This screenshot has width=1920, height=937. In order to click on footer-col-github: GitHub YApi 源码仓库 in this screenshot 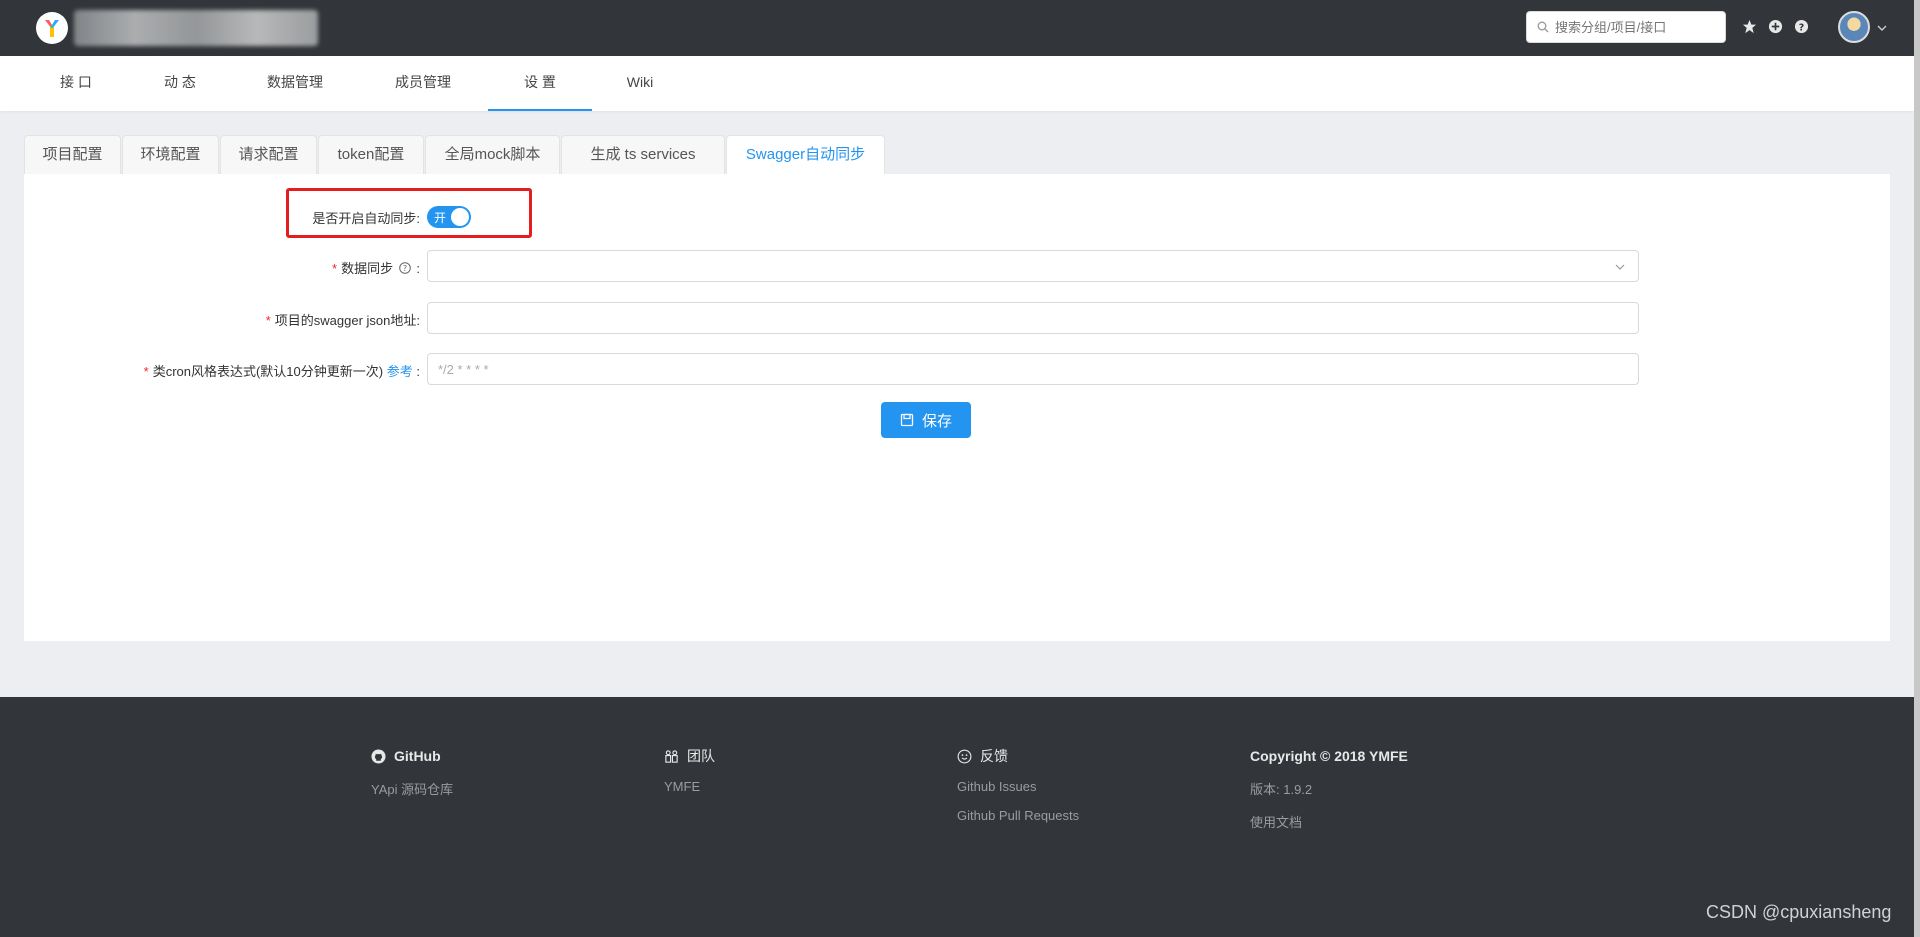, I will do `click(412, 772)`.